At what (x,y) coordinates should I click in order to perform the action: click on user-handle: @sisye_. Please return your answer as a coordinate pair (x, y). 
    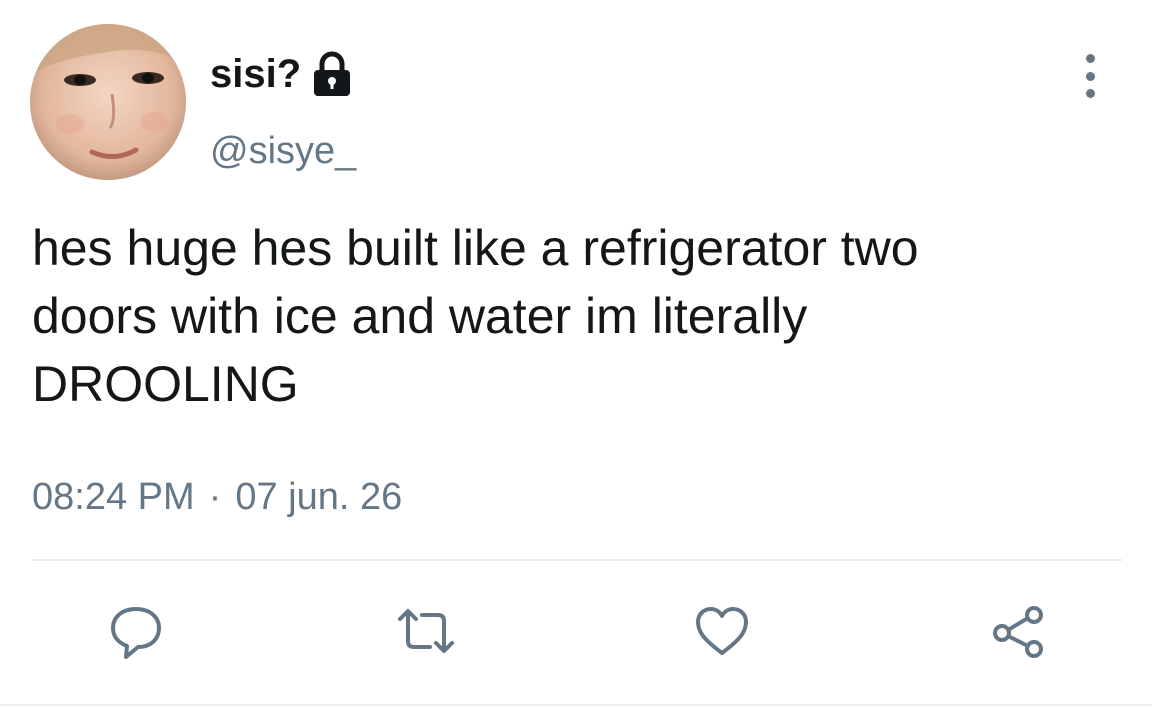
    Looking at the image, I should click on (283, 151).